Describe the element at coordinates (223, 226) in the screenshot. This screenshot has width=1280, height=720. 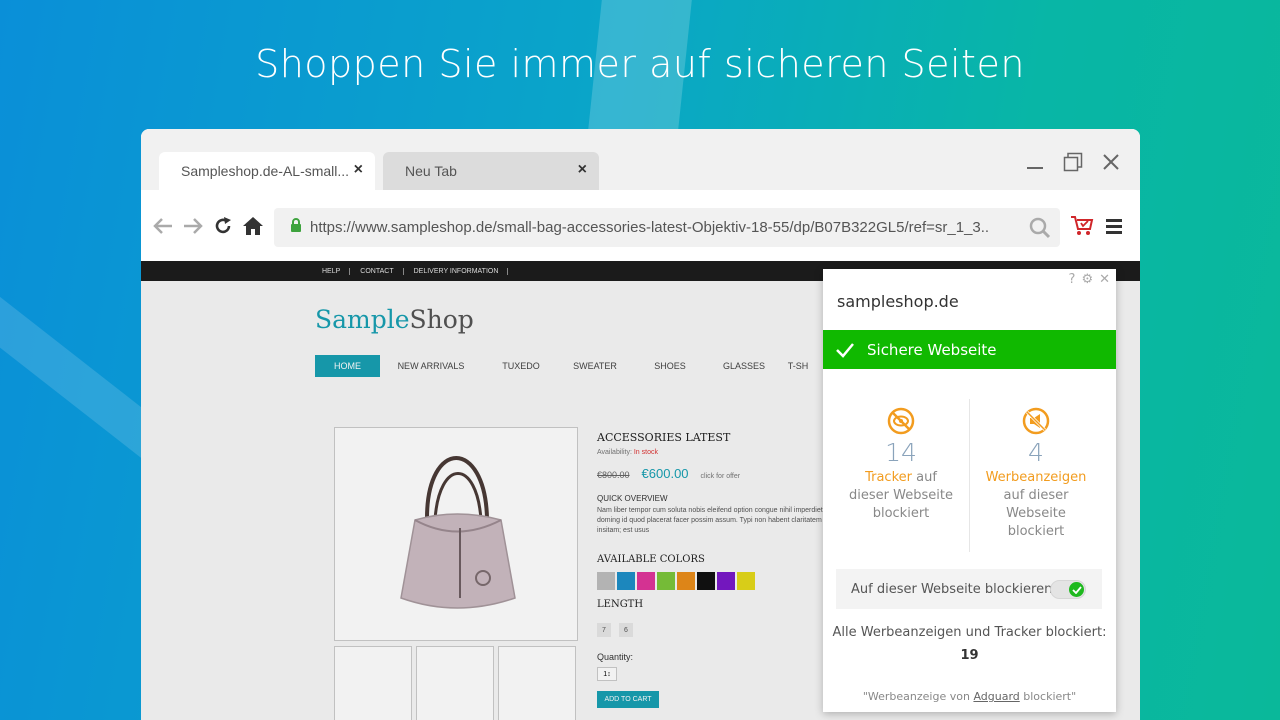
I see `reload-icon` at that location.